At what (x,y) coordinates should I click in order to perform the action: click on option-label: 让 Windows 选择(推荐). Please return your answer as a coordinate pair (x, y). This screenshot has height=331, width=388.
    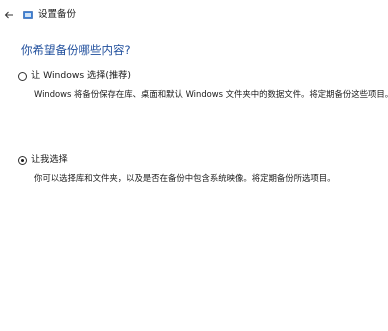
    Looking at the image, I should click on (81, 75).